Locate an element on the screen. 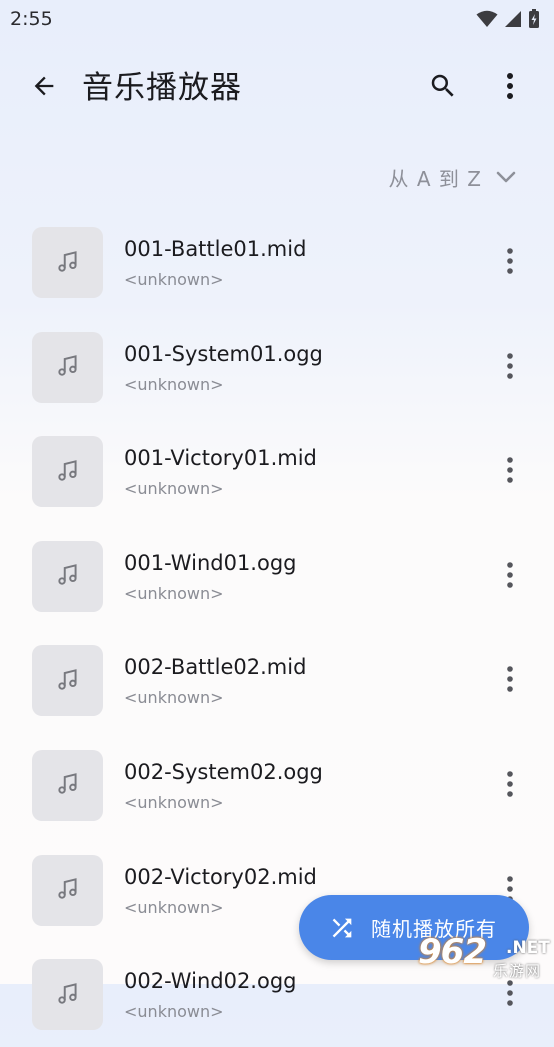  arrow-left-icon is located at coordinates (44, 88).